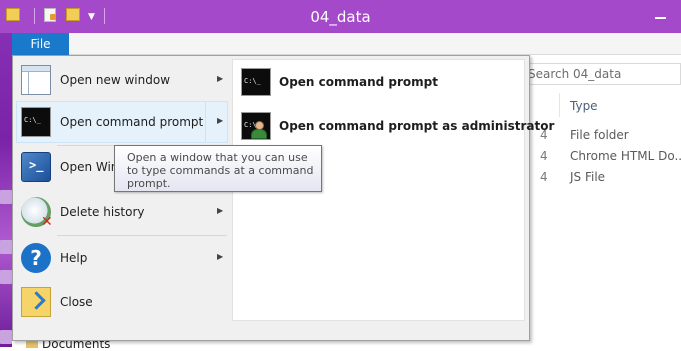 The width and height of the screenshot is (681, 351). Describe the element at coordinates (122, 302) in the screenshot. I see `menu-item-close: Close` at that location.